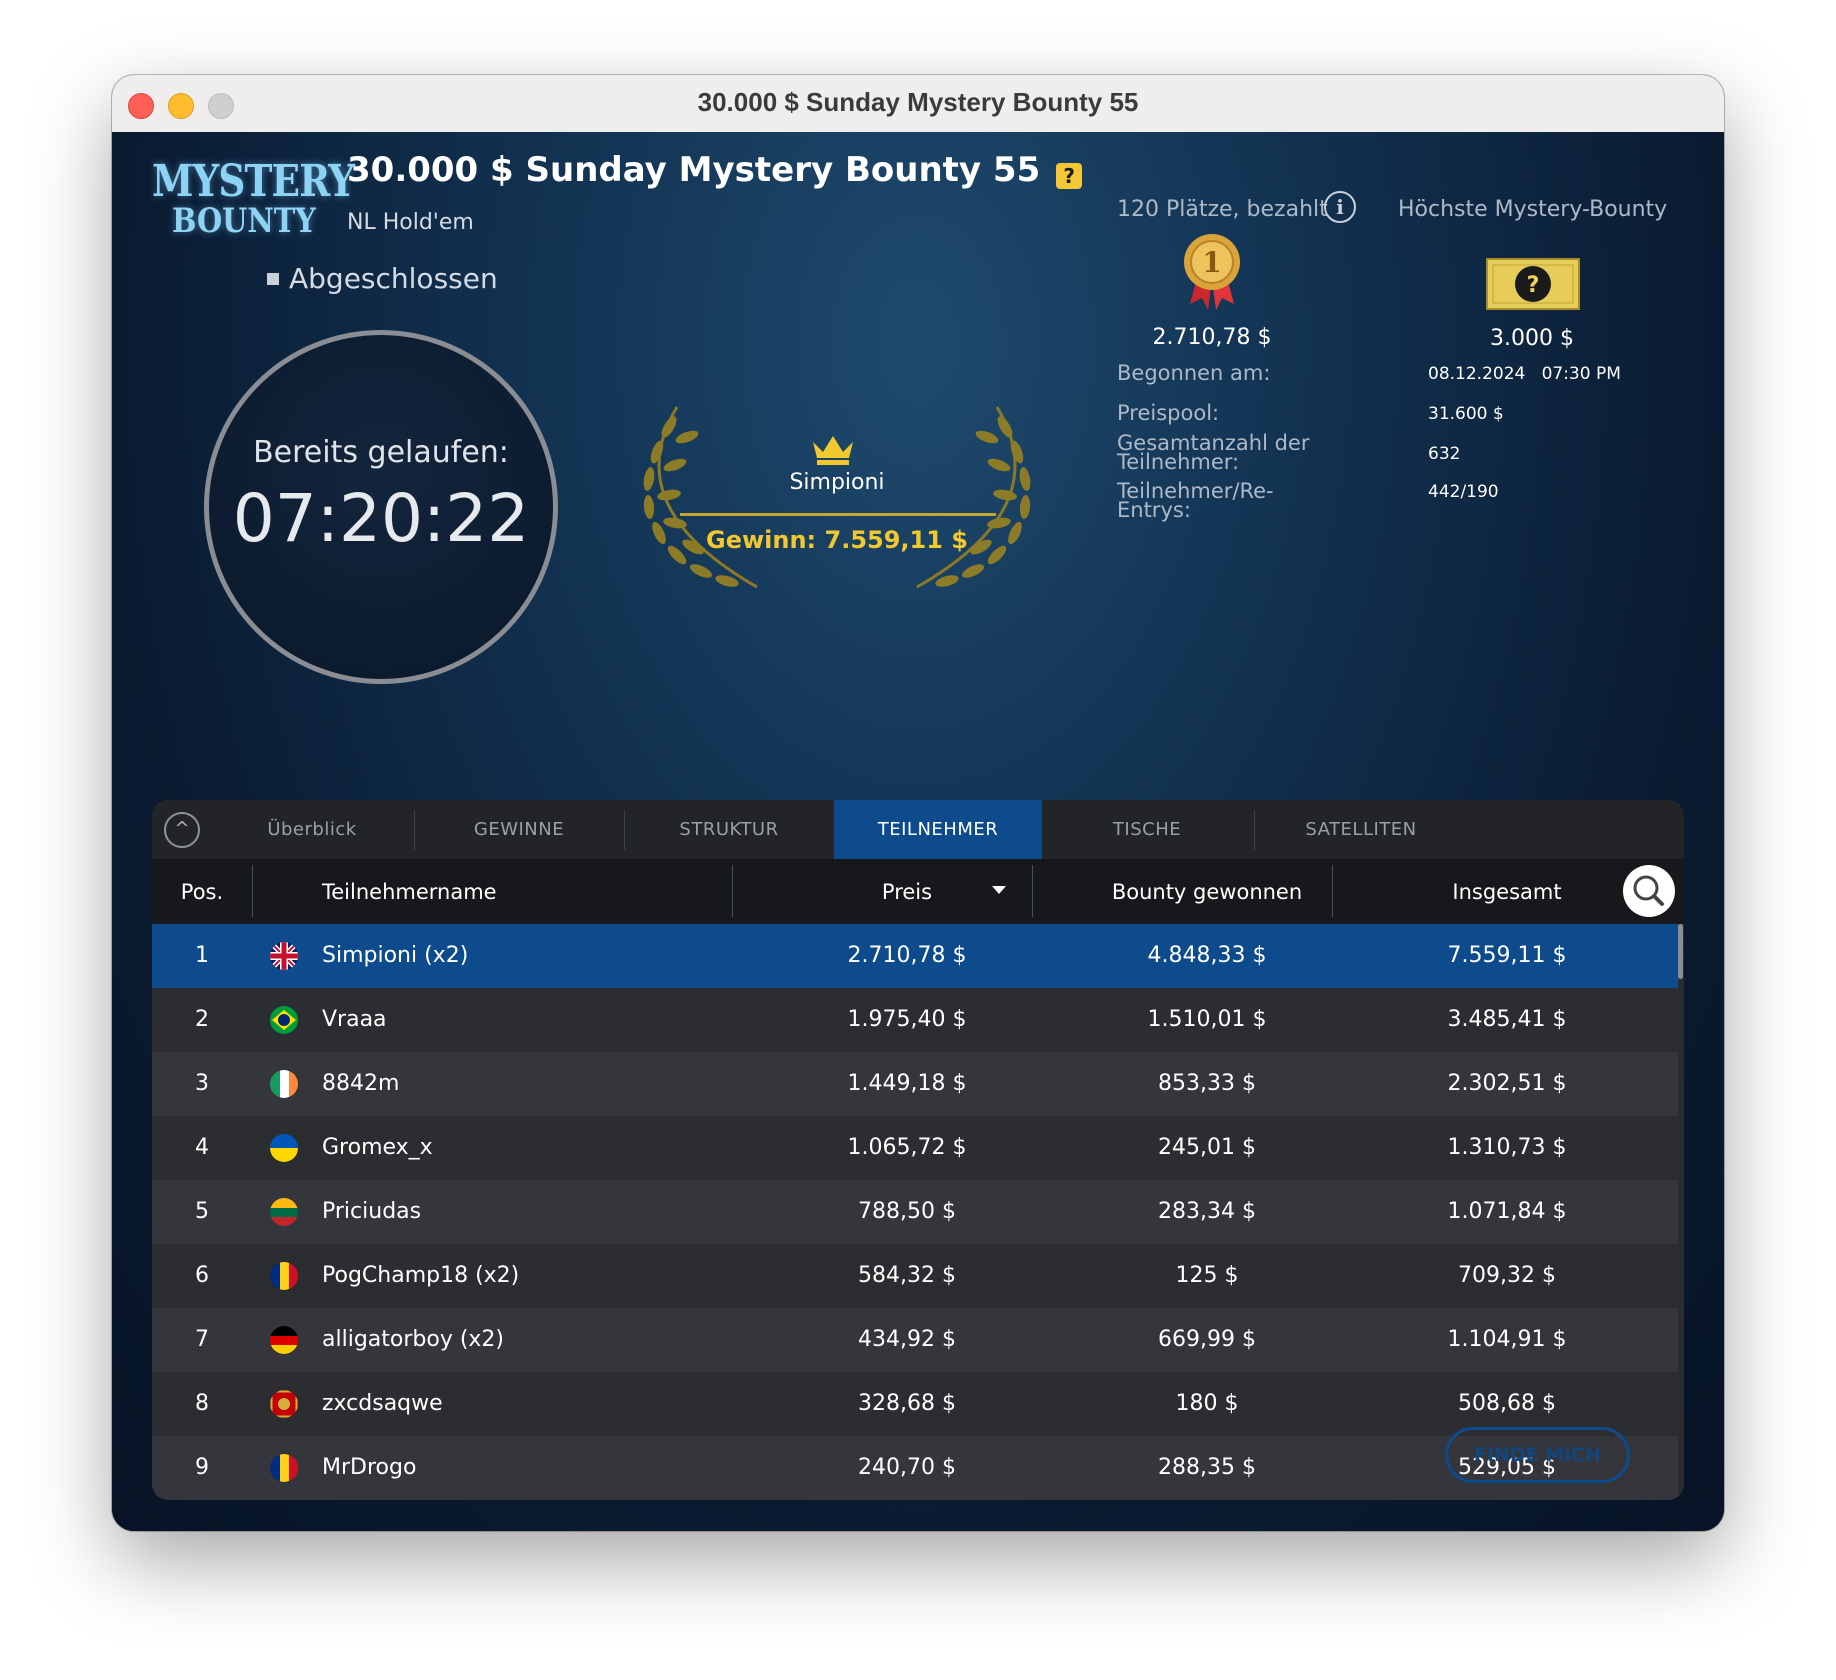 This screenshot has height=1680, width=1836. What do you see at coordinates (413, 1339) in the screenshot?
I see `player-name: alligatorboy (x2)` at bounding box center [413, 1339].